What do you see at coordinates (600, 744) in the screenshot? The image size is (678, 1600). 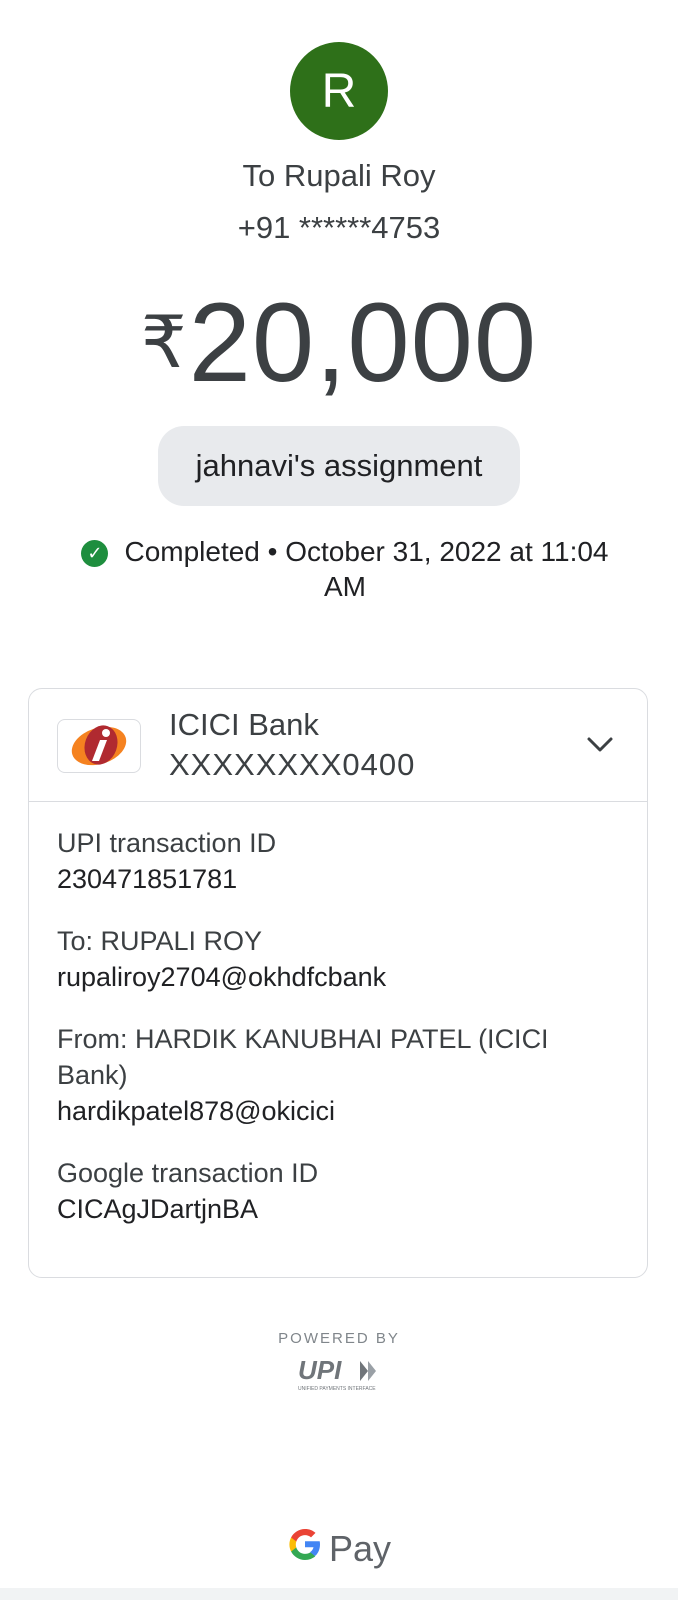 I see `chevron-down-icon` at bounding box center [600, 744].